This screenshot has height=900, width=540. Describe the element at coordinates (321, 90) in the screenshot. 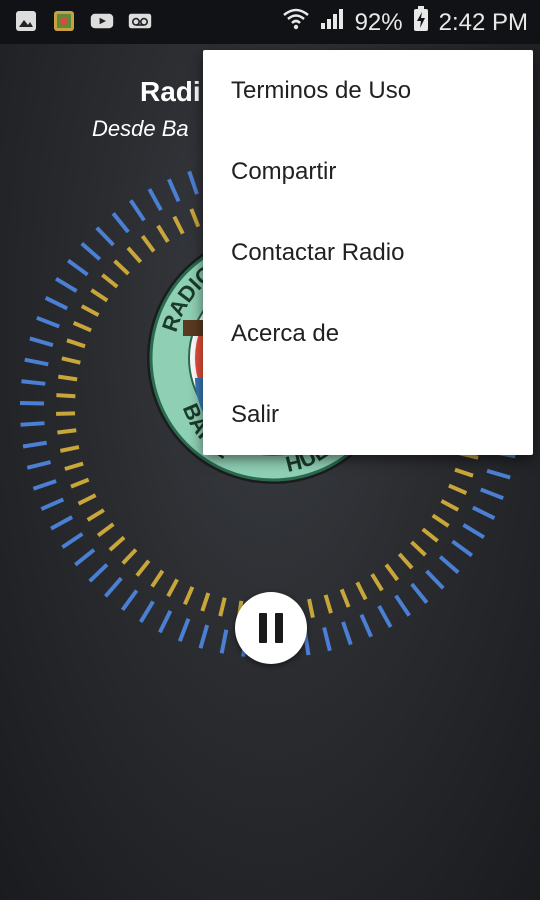

I see `menu-item-label: Terminos de Uso` at that location.